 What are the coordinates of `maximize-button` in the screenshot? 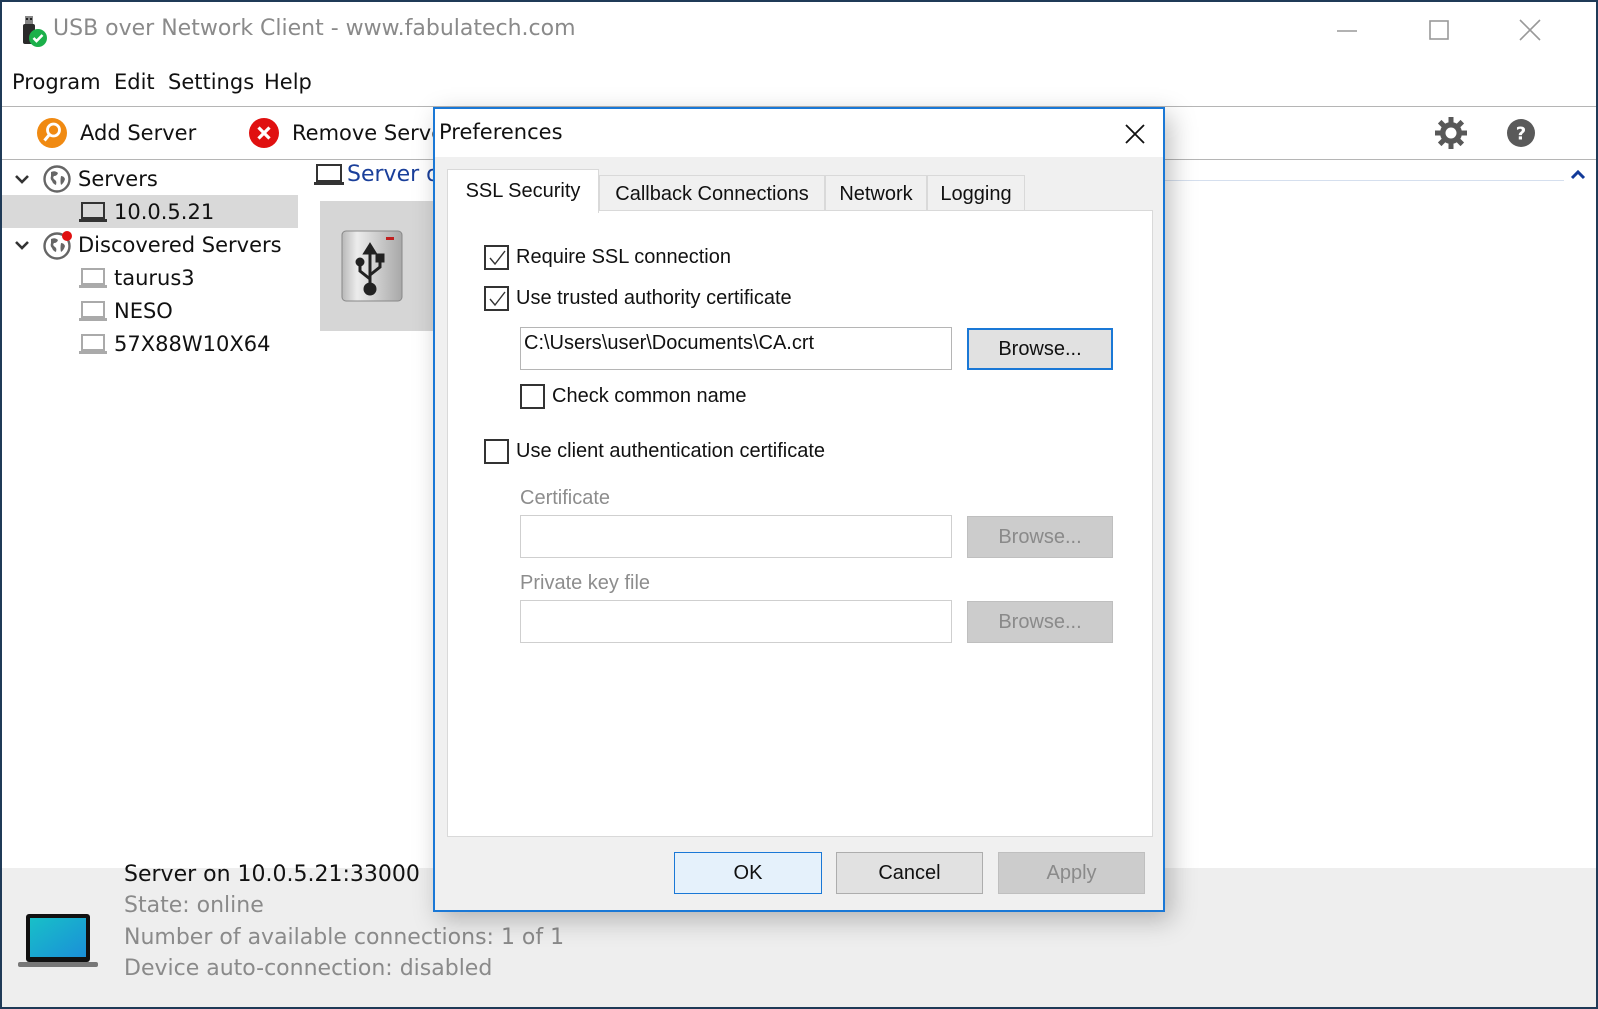 It's located at (1439, 30).